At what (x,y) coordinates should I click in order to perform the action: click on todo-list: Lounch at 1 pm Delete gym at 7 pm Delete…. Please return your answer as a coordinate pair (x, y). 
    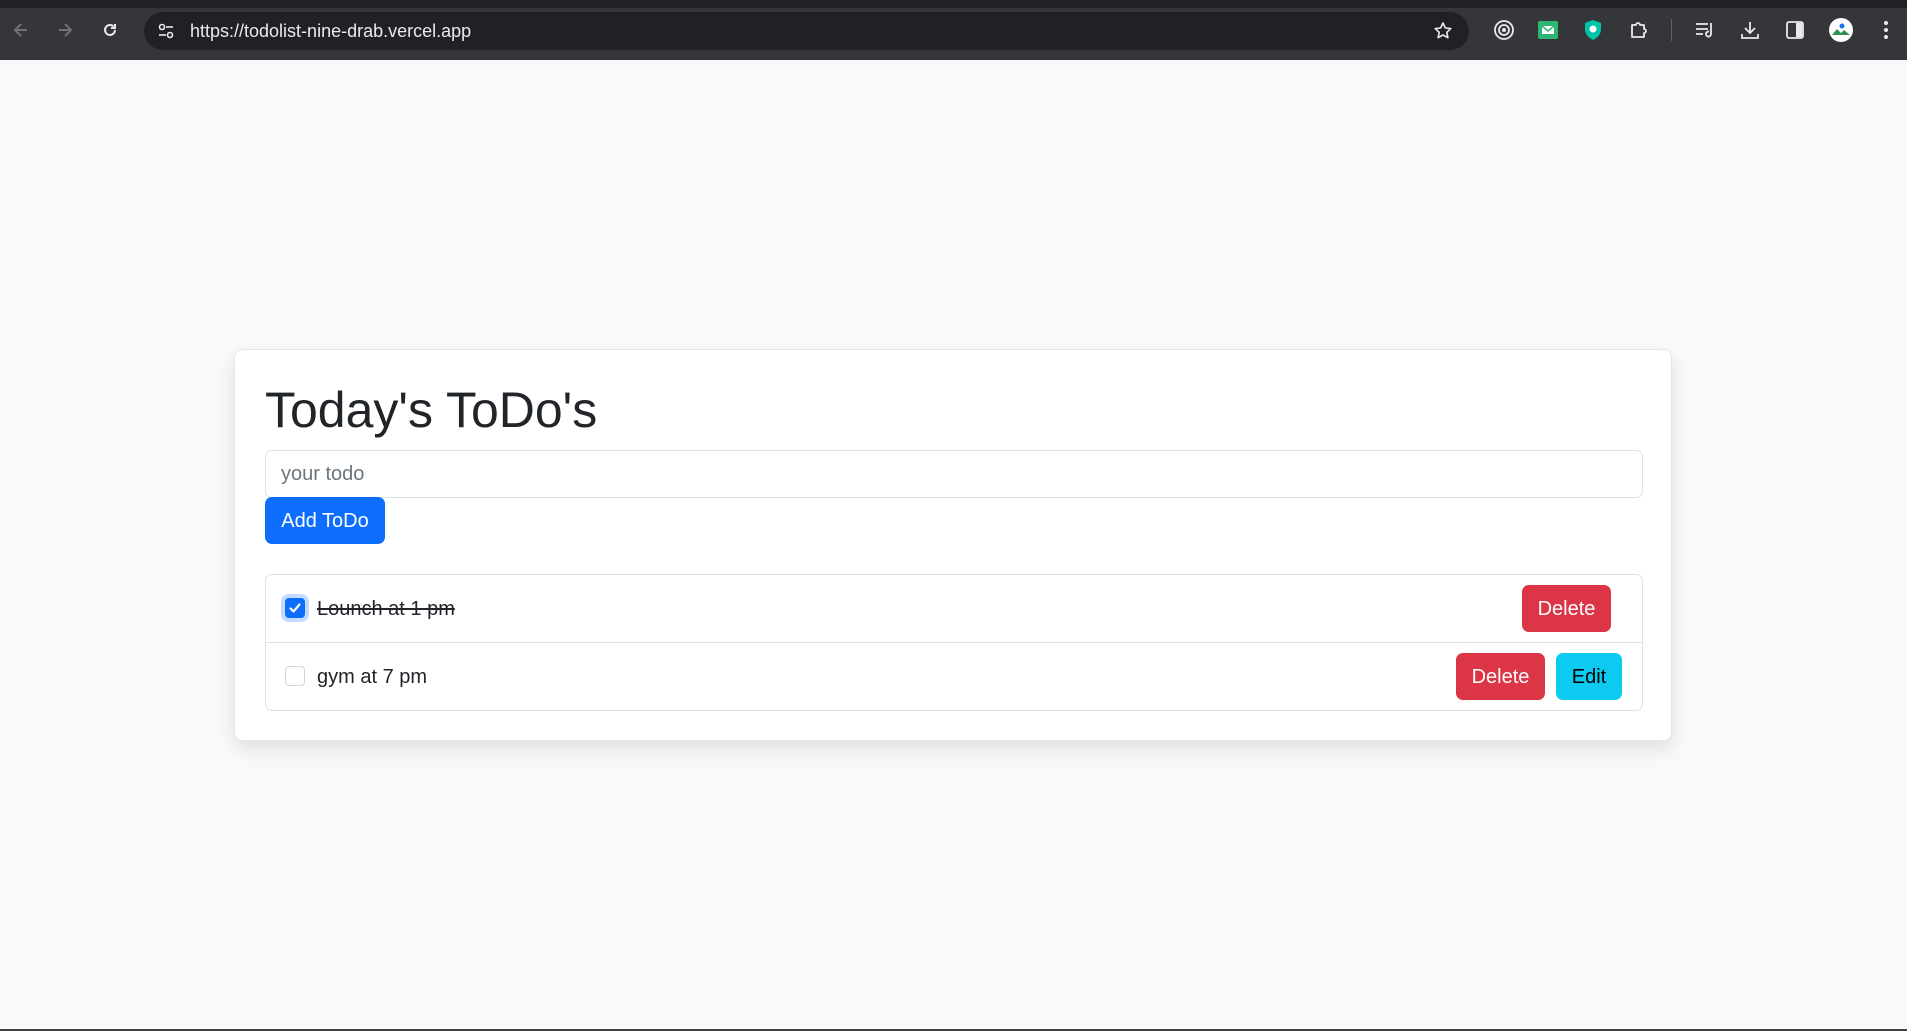
    Looking at the image, I should click on (954, 642).